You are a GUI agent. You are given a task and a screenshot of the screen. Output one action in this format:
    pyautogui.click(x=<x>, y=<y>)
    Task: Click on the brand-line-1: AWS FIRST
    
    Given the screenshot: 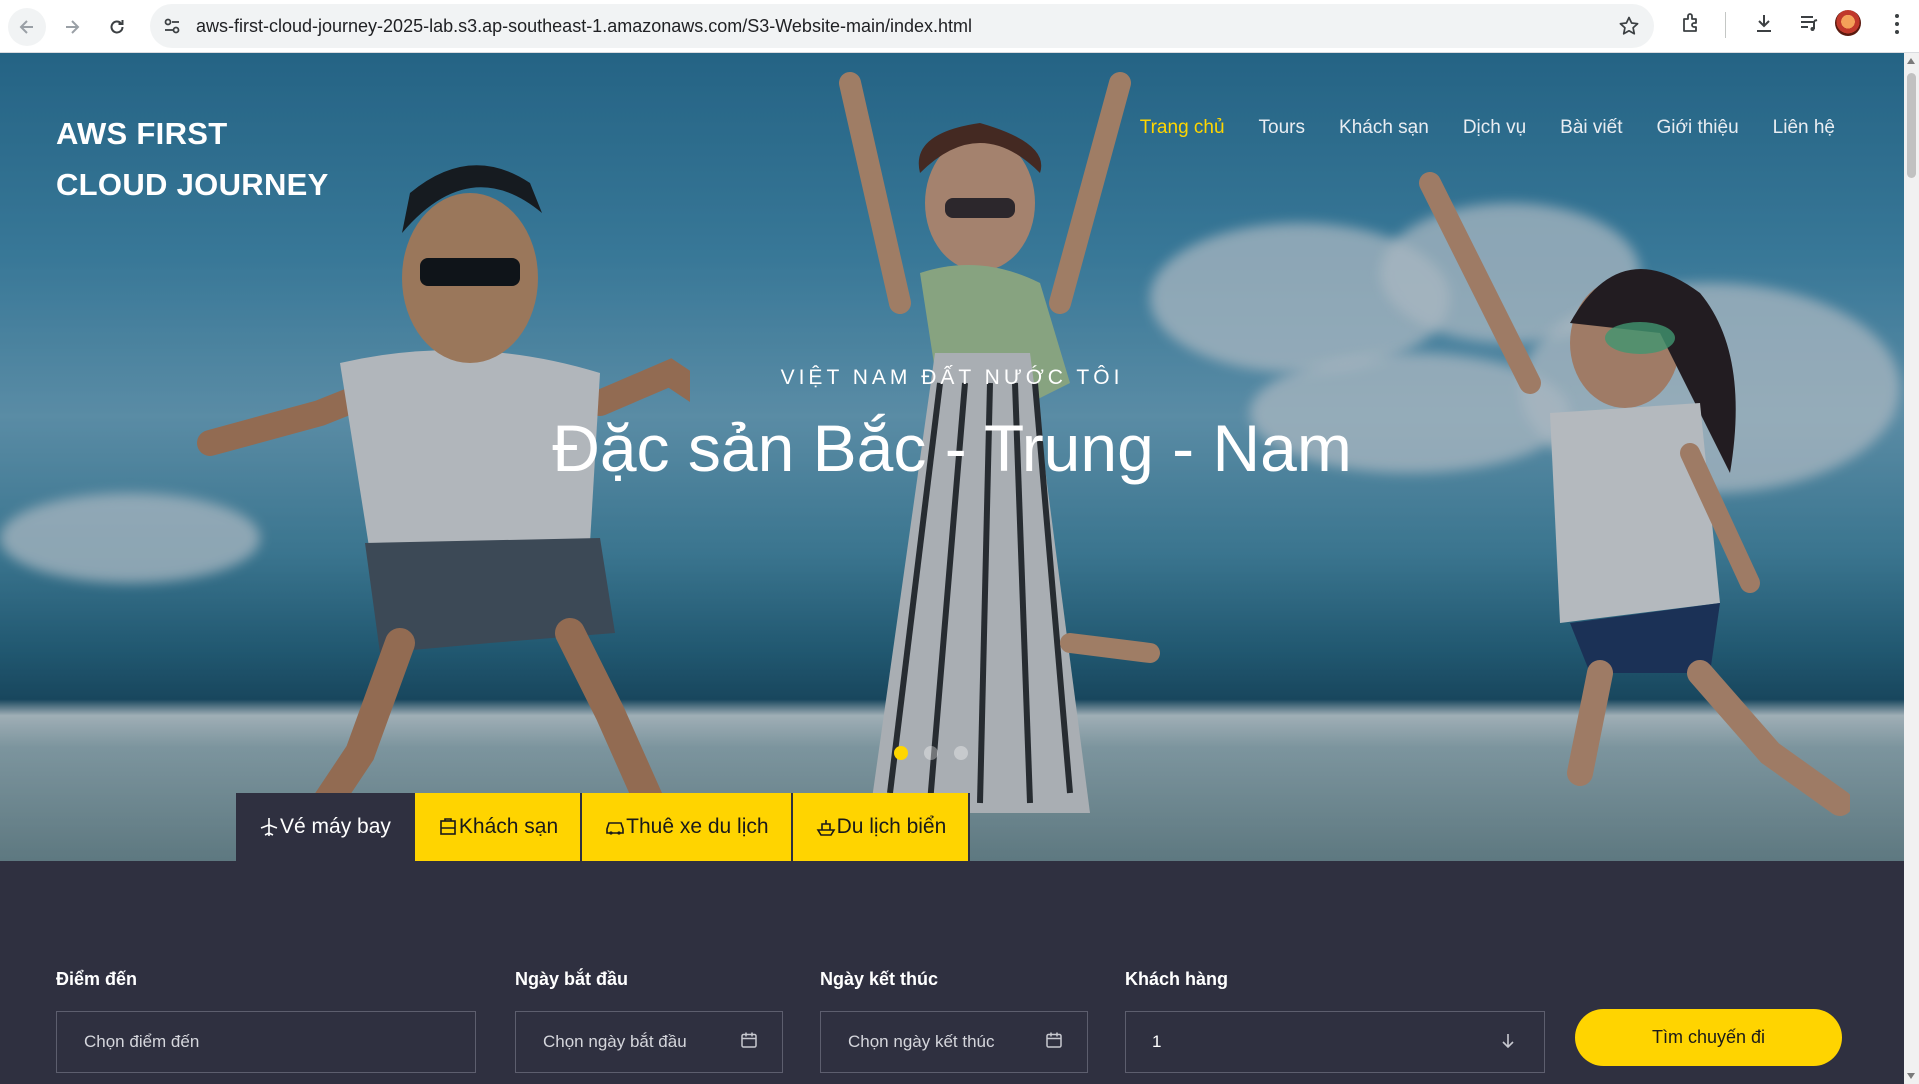 What is the action you would take?
    pyautogui.click(x=142, y=133)
    